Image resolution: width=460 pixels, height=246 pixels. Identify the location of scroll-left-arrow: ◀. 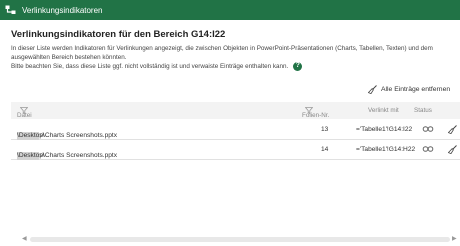
(24, 238).